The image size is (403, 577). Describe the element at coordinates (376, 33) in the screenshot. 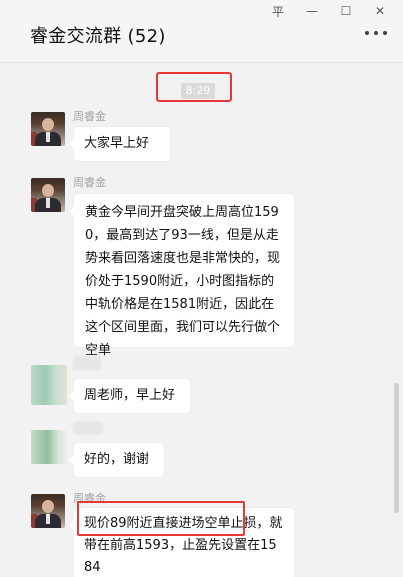

I see `more-dots-icon` at that location.